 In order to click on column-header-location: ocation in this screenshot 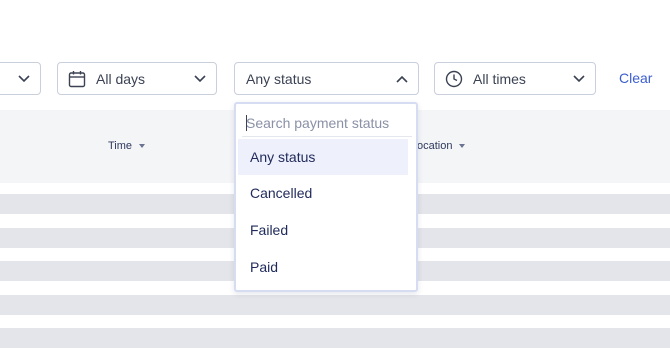, I will do `click(441, 146)`.